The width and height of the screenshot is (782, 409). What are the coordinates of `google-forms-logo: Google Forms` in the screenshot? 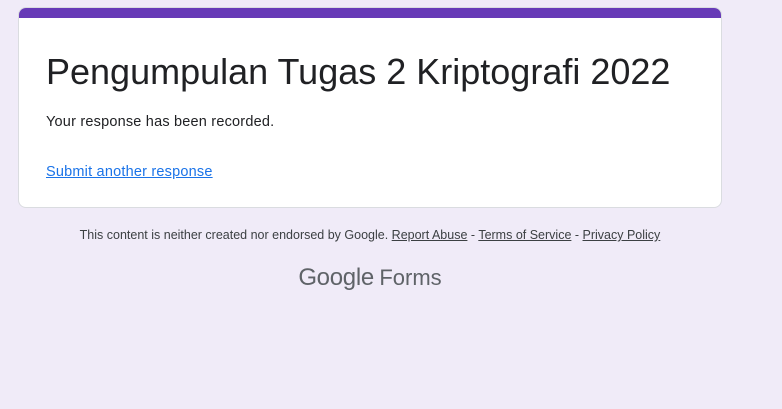 It's located at (370, 278).